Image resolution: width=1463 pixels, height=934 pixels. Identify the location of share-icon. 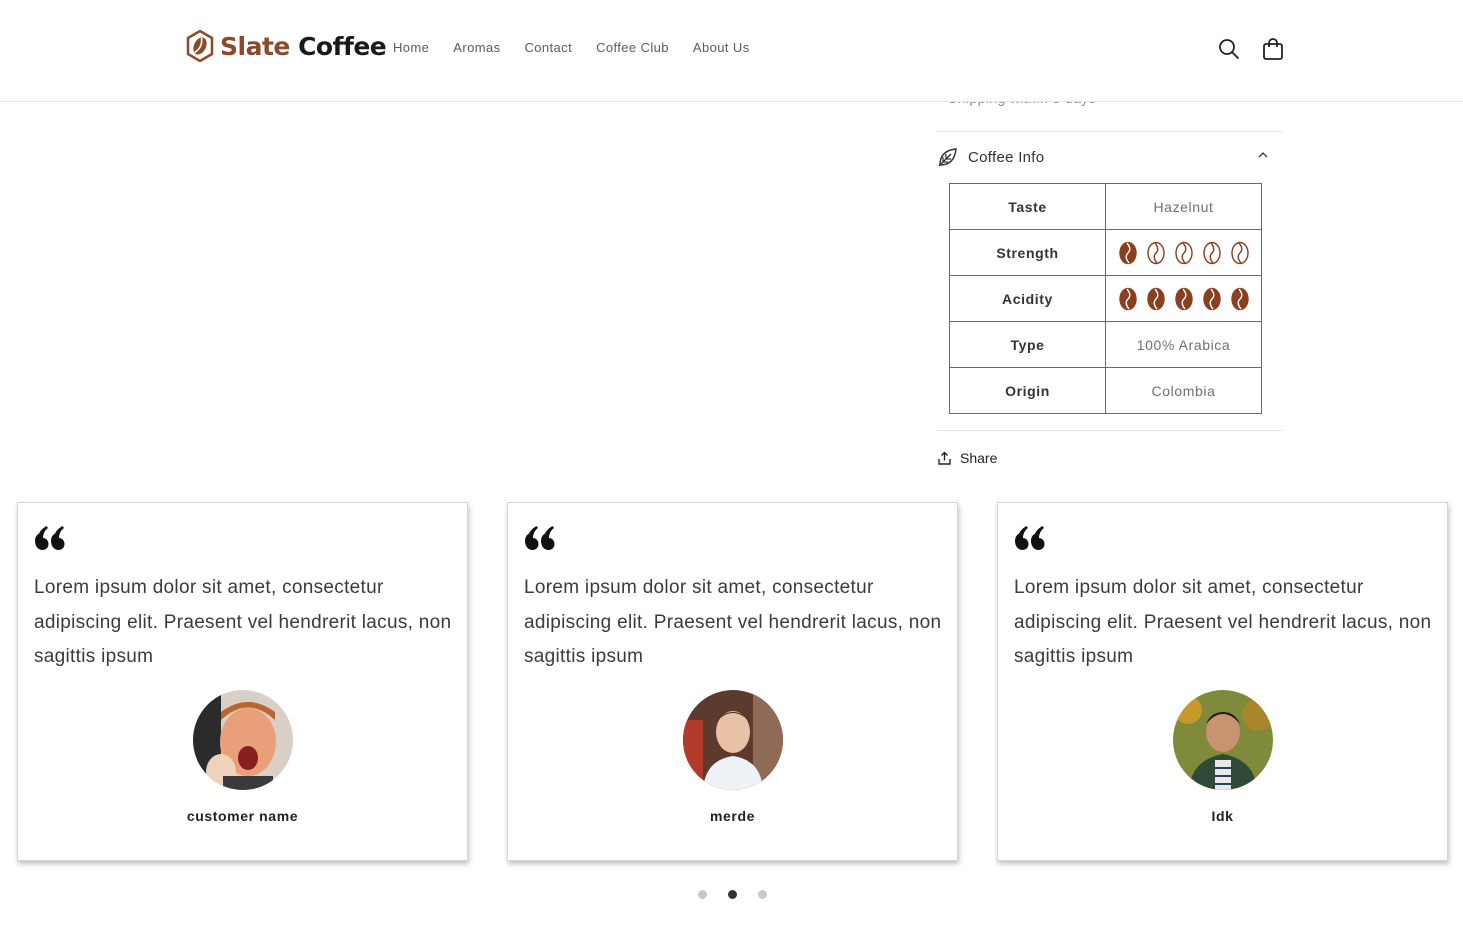
(944, 458).